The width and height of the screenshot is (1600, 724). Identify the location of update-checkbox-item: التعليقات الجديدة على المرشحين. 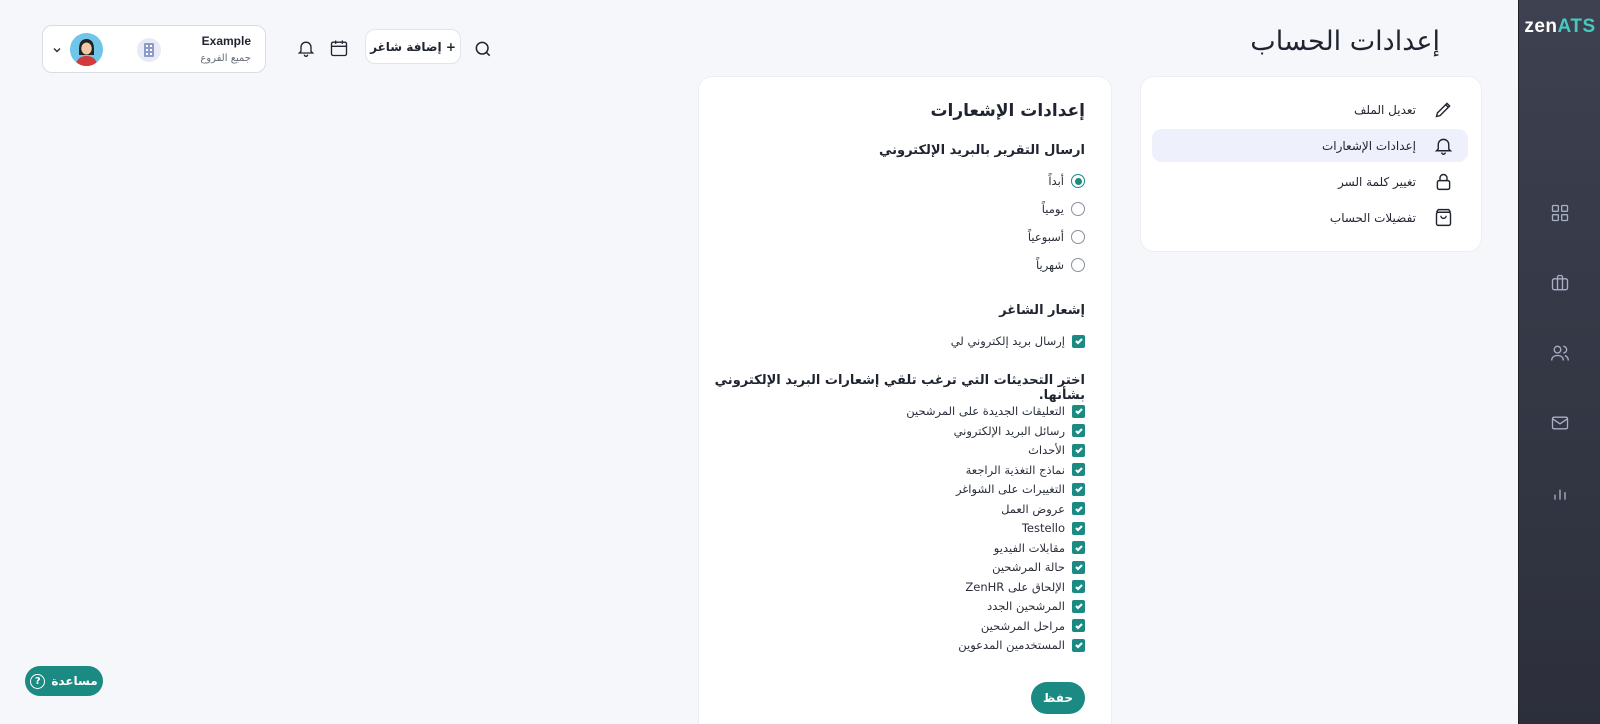
(995, 411).